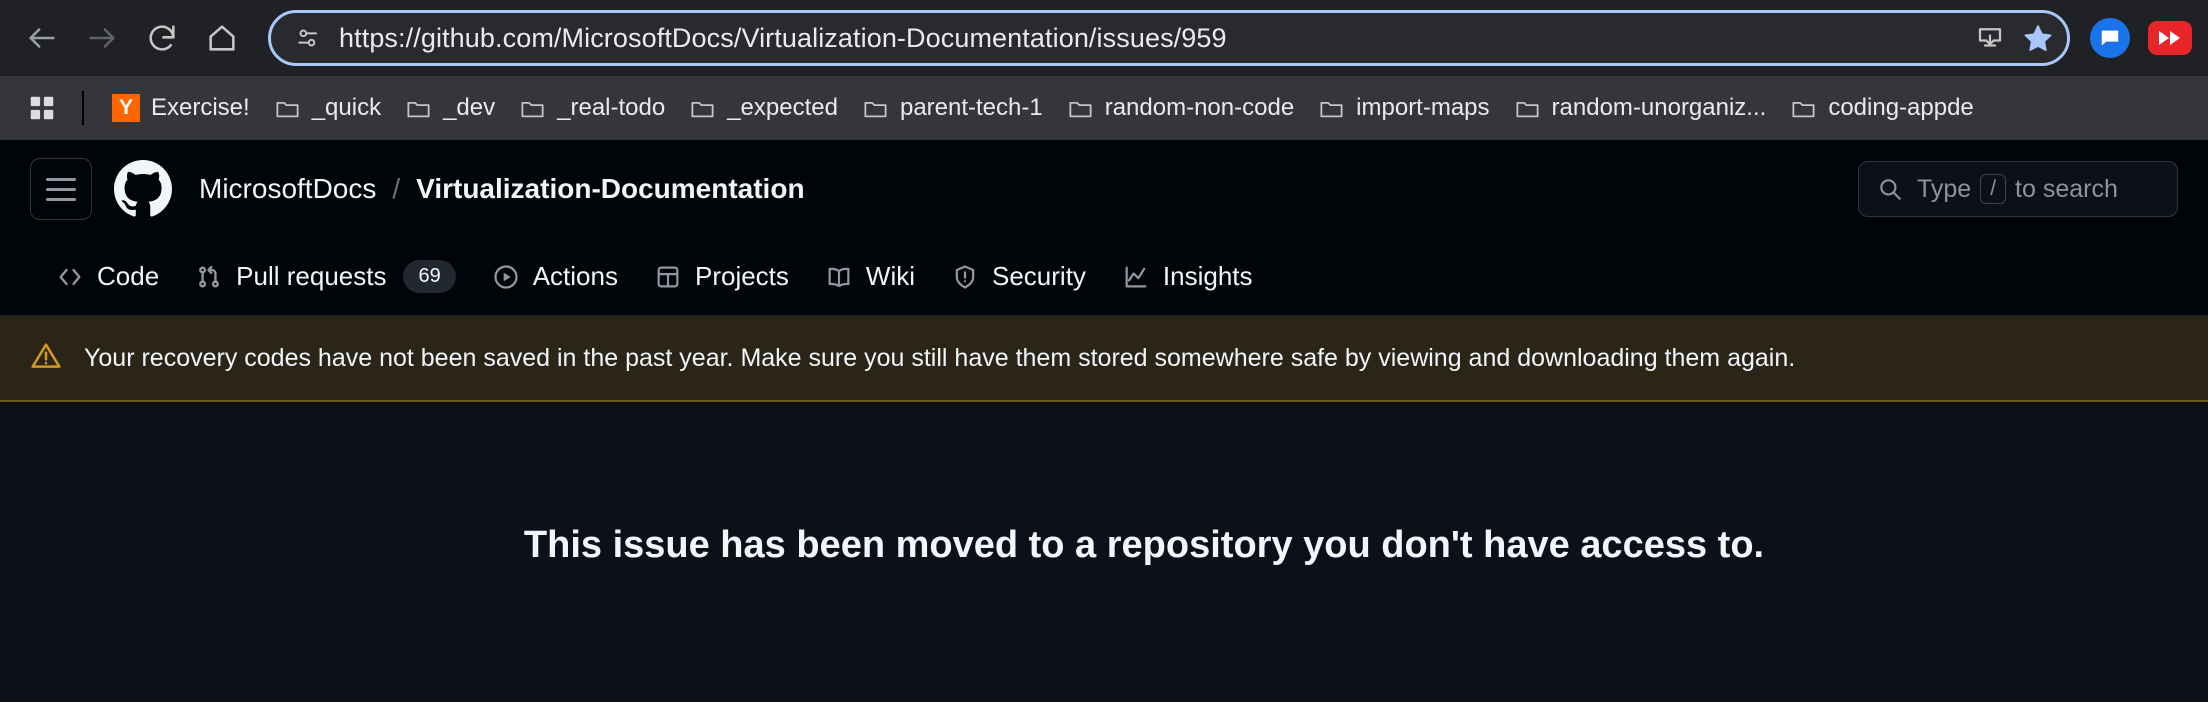 The height and width of the screenshot is (702, 2208). I want to click on home-button, so click(222, 38).